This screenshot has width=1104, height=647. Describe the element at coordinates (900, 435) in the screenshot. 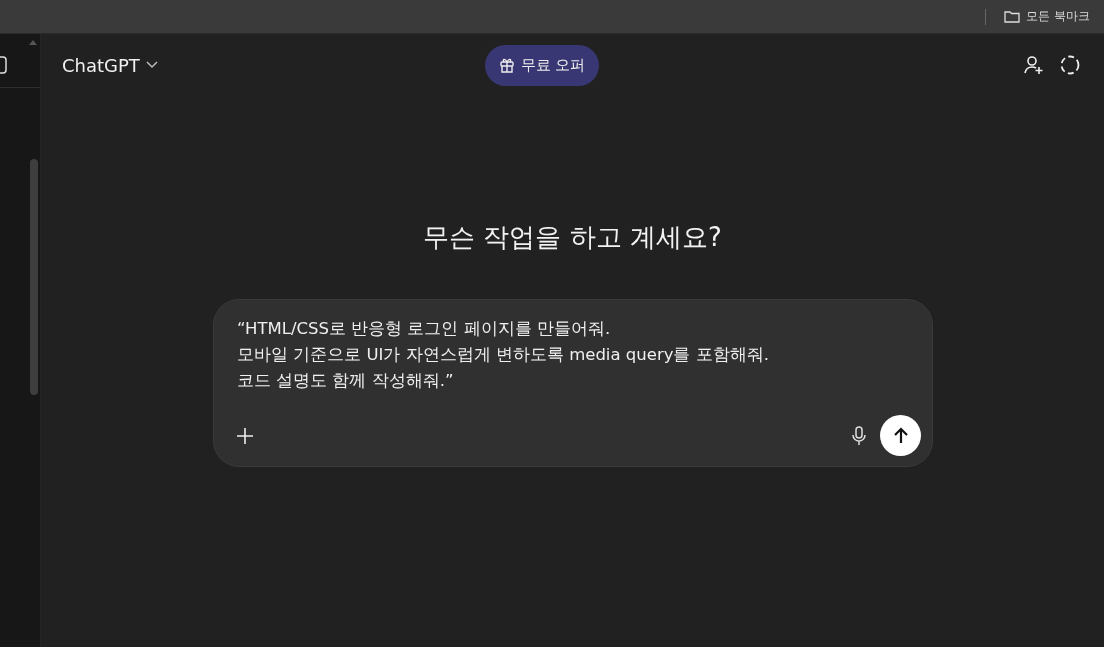

I see `send-button` at that location.